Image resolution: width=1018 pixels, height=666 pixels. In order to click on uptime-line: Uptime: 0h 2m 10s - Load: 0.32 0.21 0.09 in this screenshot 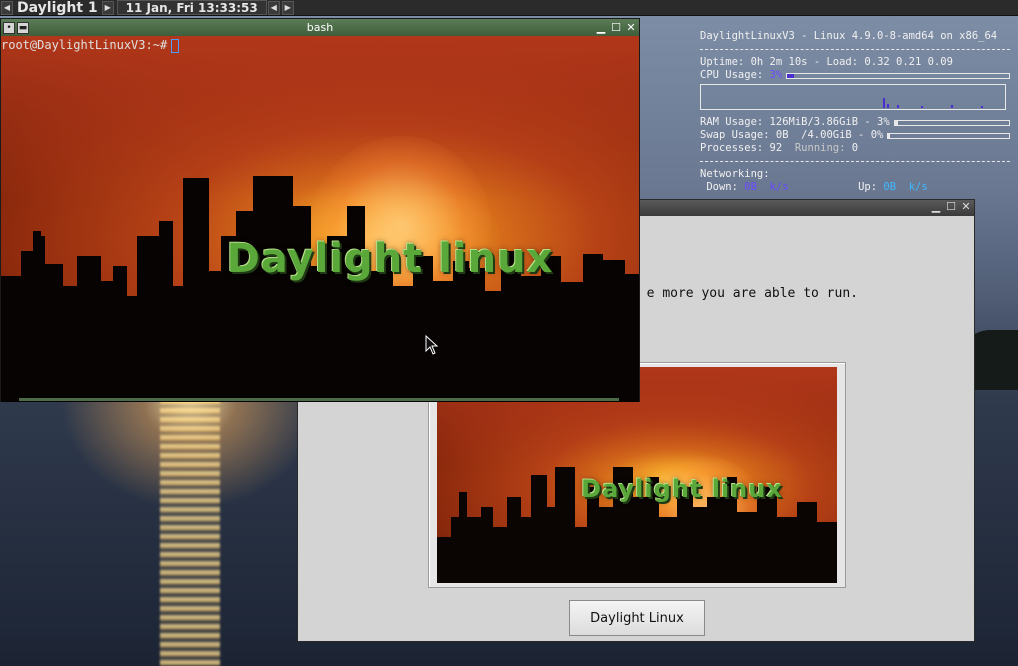, I will do `click(855, 62)`.